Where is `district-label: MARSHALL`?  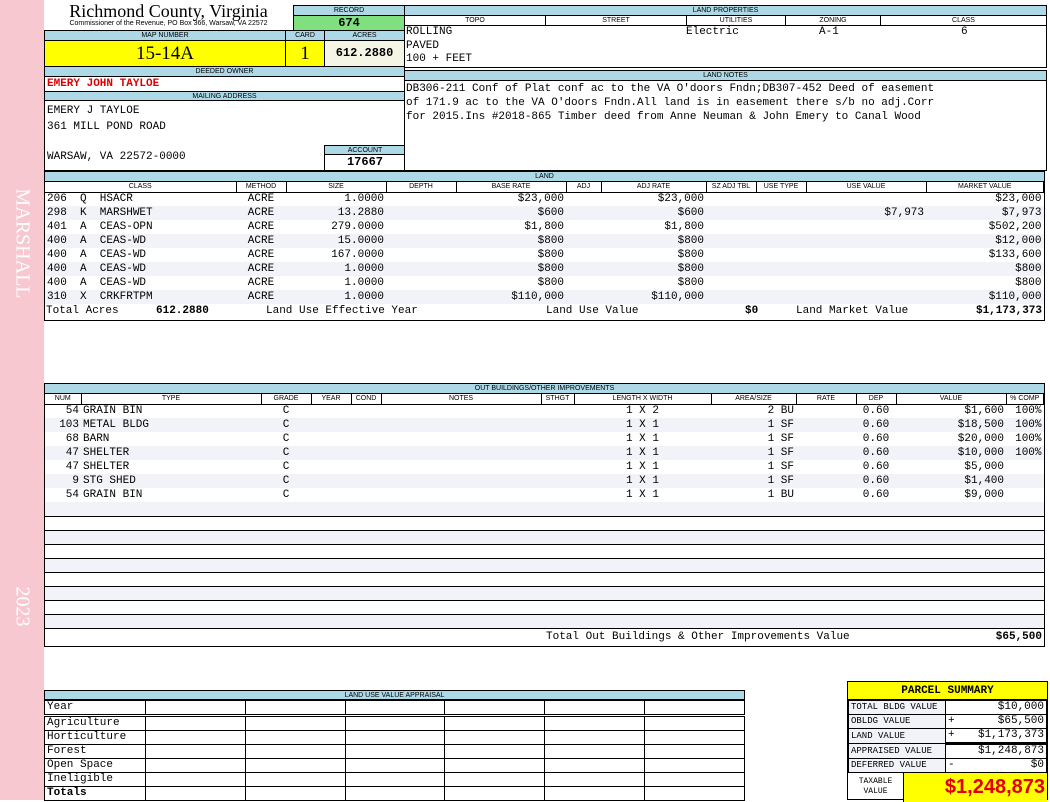 district-label: MARSHALL is located at coordinates (22, 243).